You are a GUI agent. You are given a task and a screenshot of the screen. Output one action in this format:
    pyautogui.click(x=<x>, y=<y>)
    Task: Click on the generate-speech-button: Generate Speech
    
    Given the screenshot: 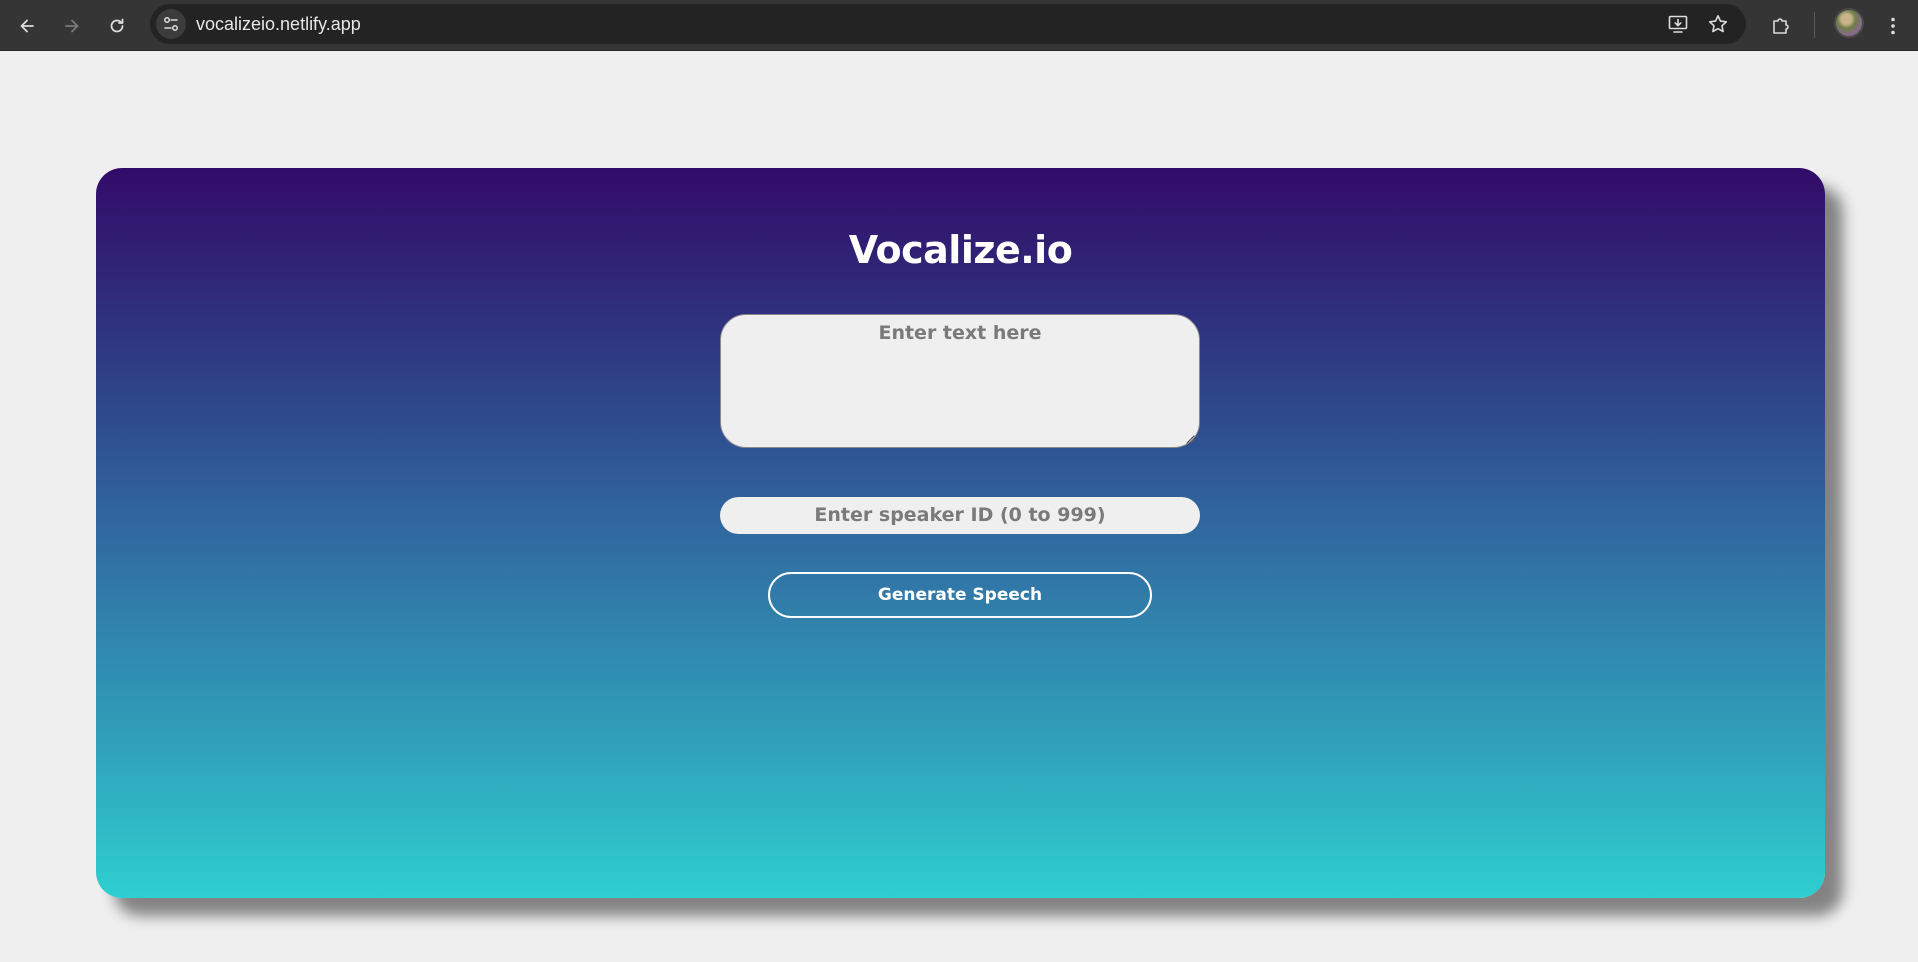 What is the action you would take?
    pyautogui.click(x=960, y=595)
    